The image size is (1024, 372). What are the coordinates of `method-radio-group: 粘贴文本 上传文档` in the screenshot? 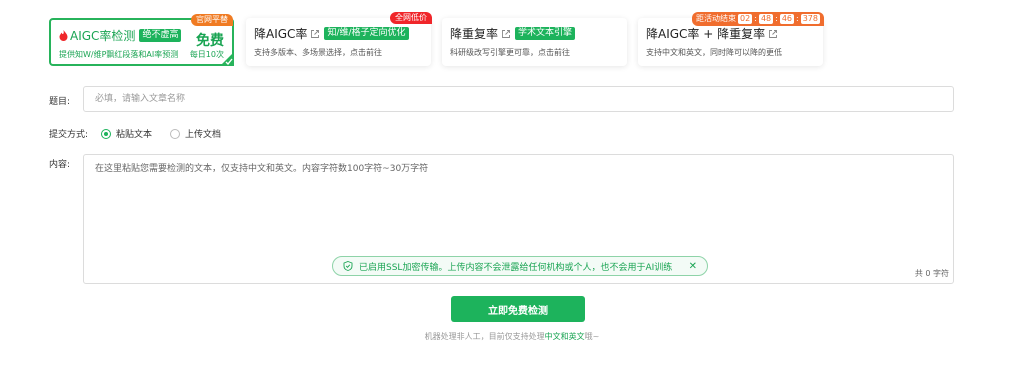 It's located at (170, 133).